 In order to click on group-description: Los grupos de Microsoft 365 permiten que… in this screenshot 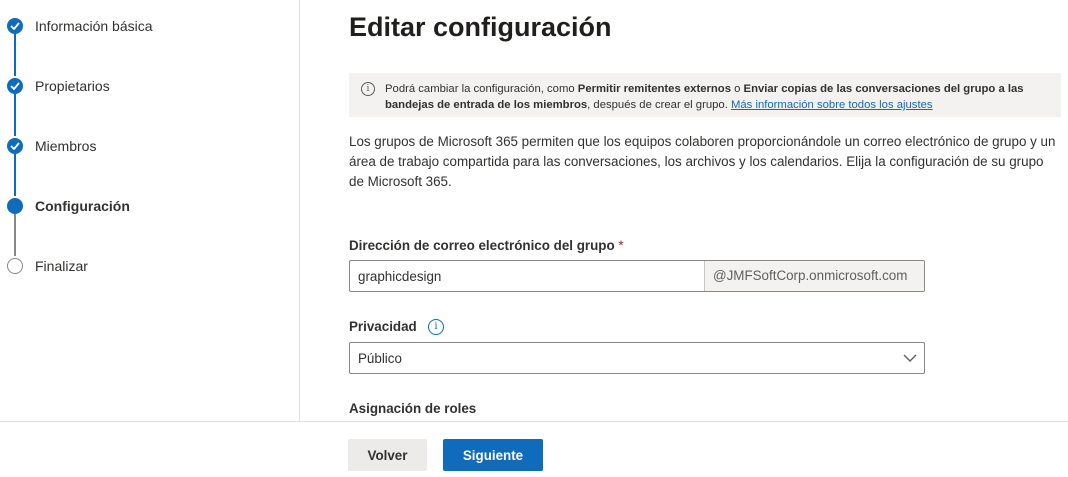, I will do `click(702, 161)`.